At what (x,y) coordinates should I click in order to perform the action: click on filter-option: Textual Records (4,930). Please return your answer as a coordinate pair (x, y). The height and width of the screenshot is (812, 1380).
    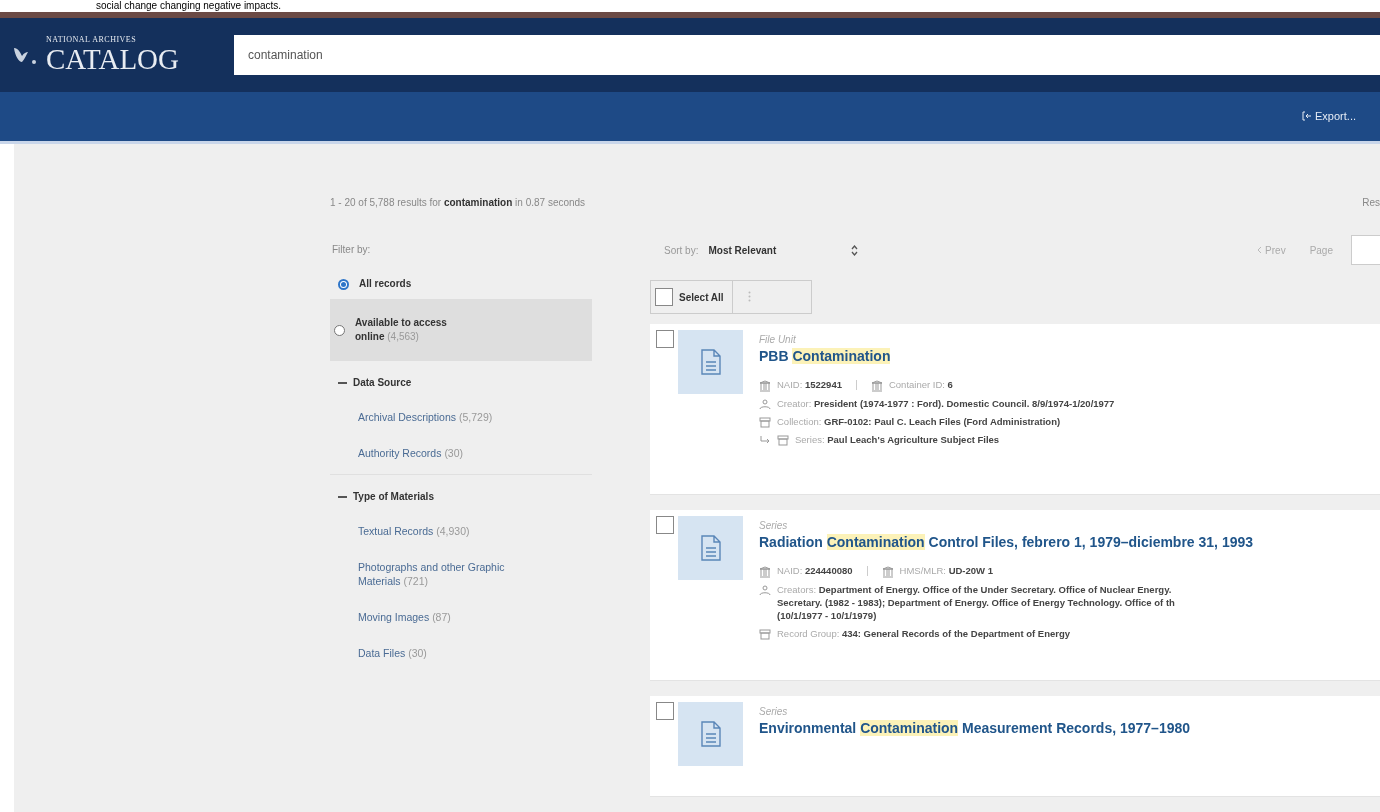
    Looking at the image, I should click on (438, 531).